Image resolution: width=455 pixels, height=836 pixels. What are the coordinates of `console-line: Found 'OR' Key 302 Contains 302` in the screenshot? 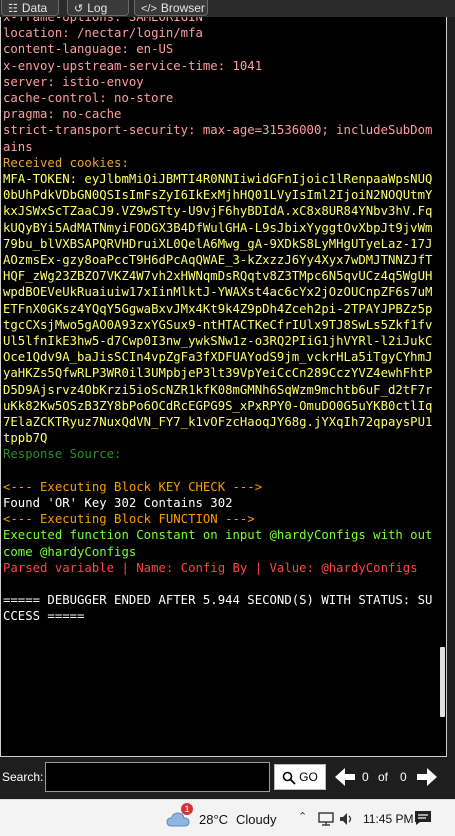 It's located at (118, 503).